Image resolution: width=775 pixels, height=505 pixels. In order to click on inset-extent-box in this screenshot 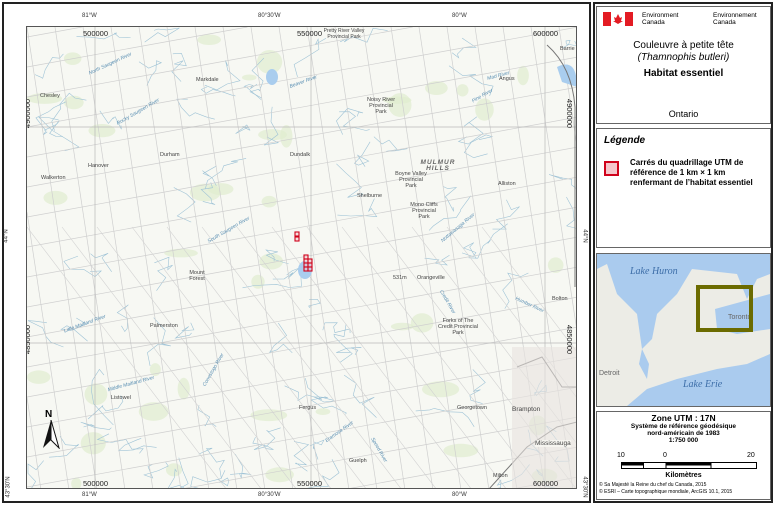, I will do `click(724, 308)`.